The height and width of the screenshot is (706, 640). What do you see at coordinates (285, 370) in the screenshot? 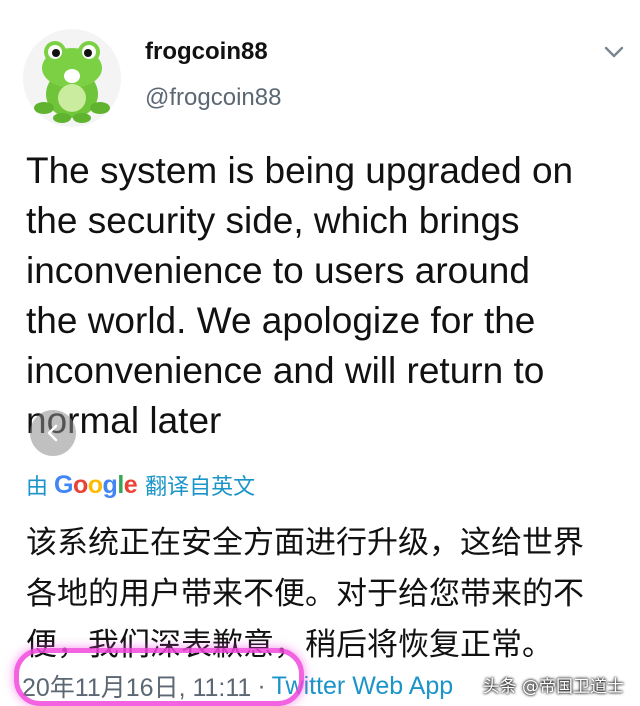
I see `tweet-line: inconvenience and will return to` at bounding box center [285, 370].